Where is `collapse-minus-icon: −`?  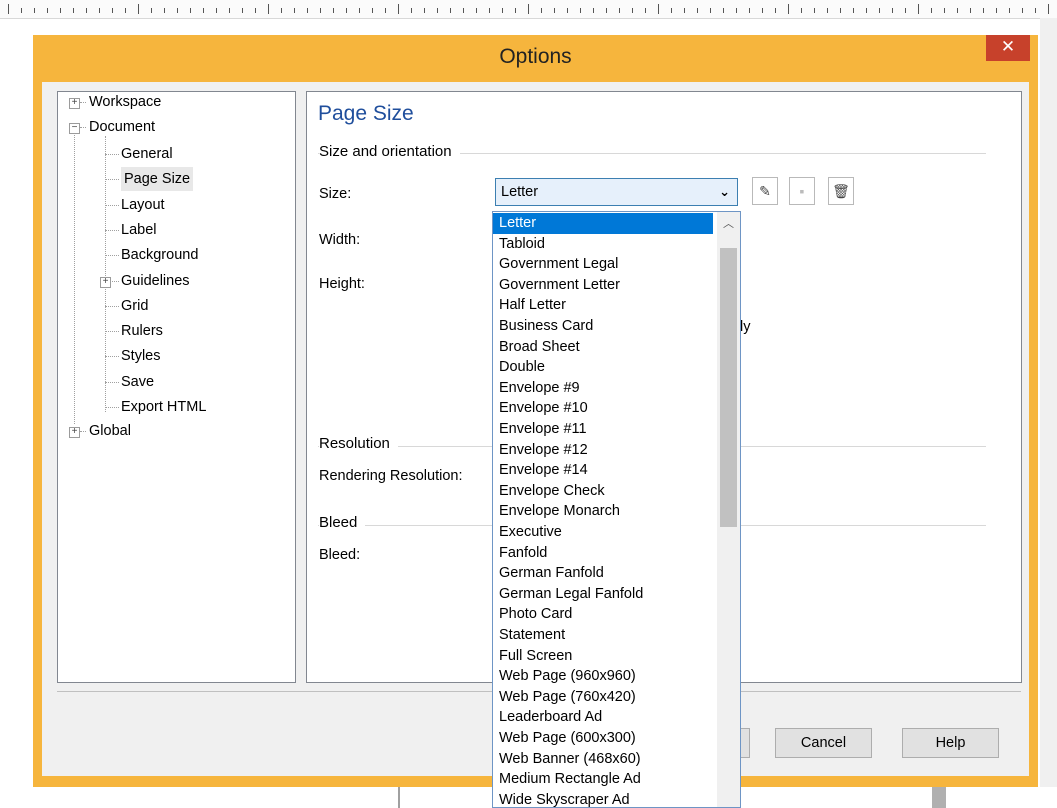
collapse-minus-icon: − is located at coordinates (74, 128).